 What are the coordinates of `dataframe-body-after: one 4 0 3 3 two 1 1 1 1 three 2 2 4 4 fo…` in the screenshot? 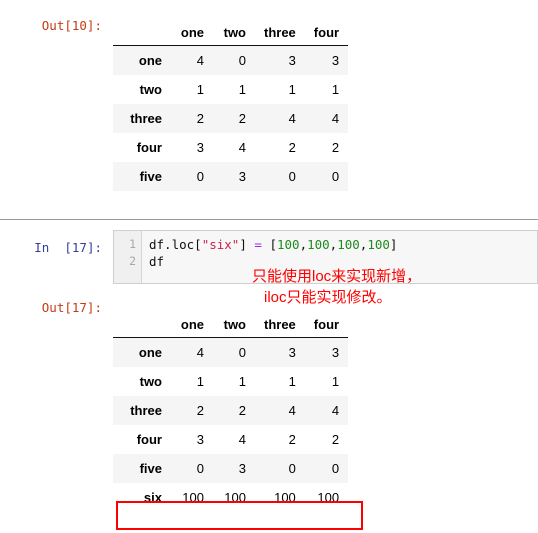 It's located at (231, 424).